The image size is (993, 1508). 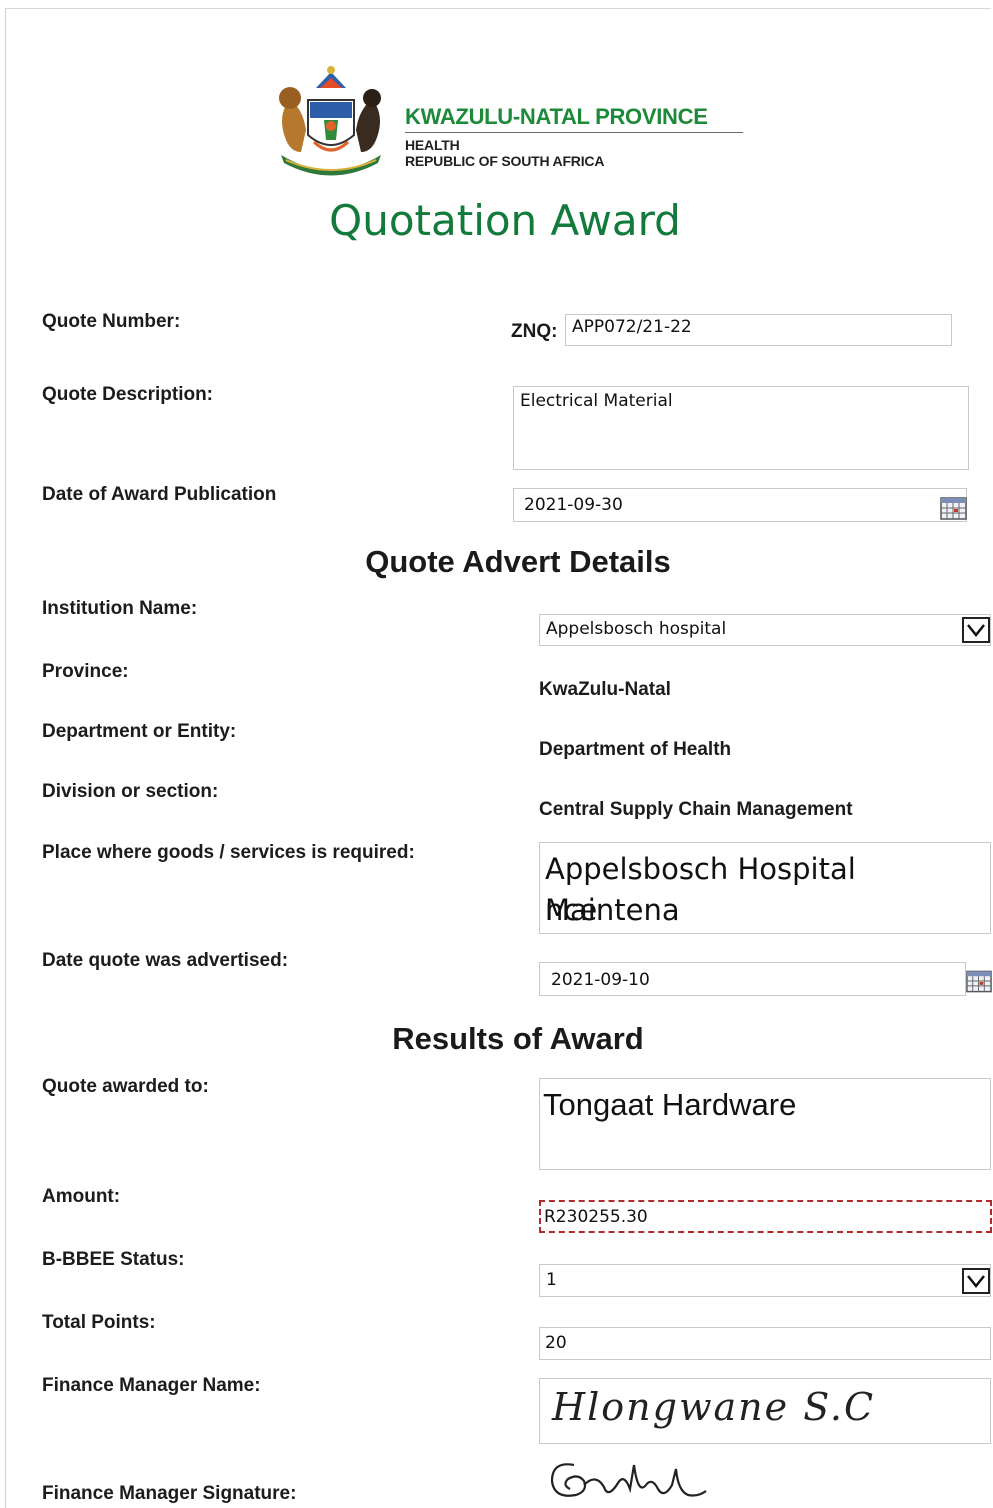 I want to click on awarded-to-label: Quote awarded to:, so click(x=125, y=1086).